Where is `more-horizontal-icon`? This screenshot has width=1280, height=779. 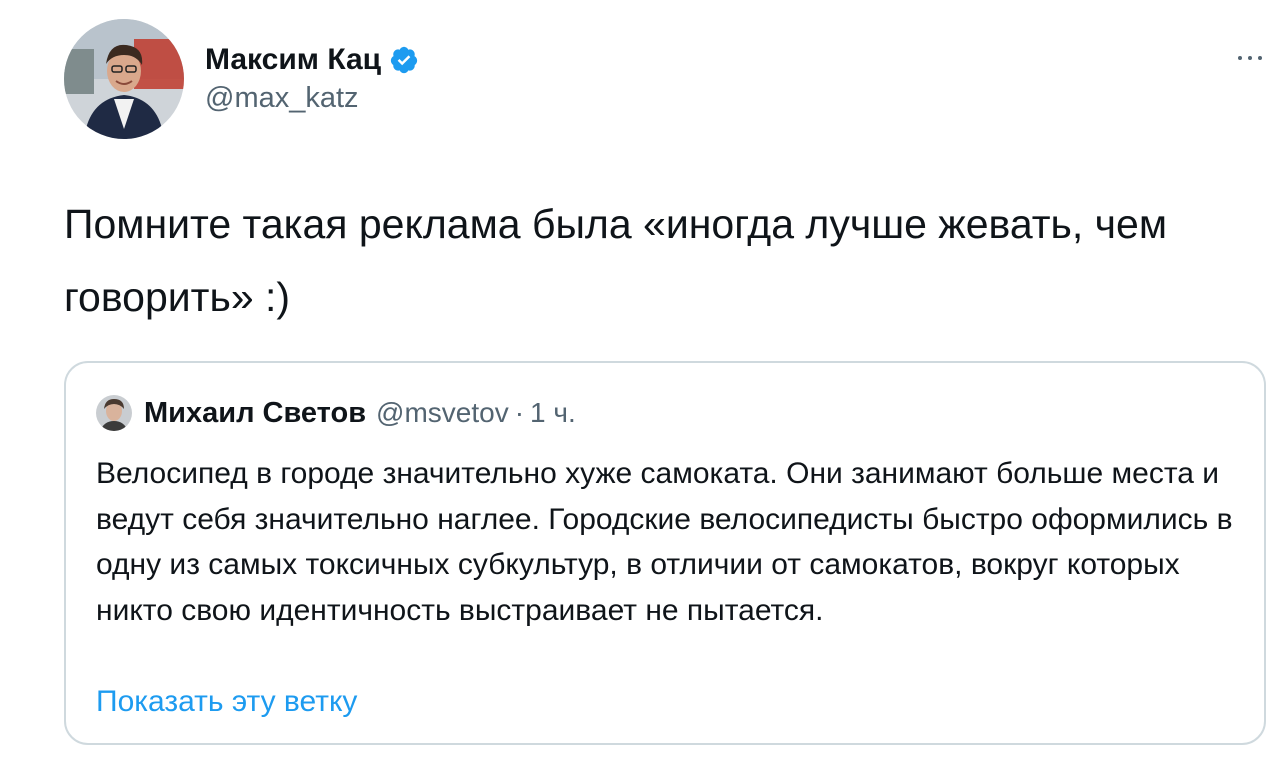 more-horizontal-icon is located at coordinates (1250, 58).